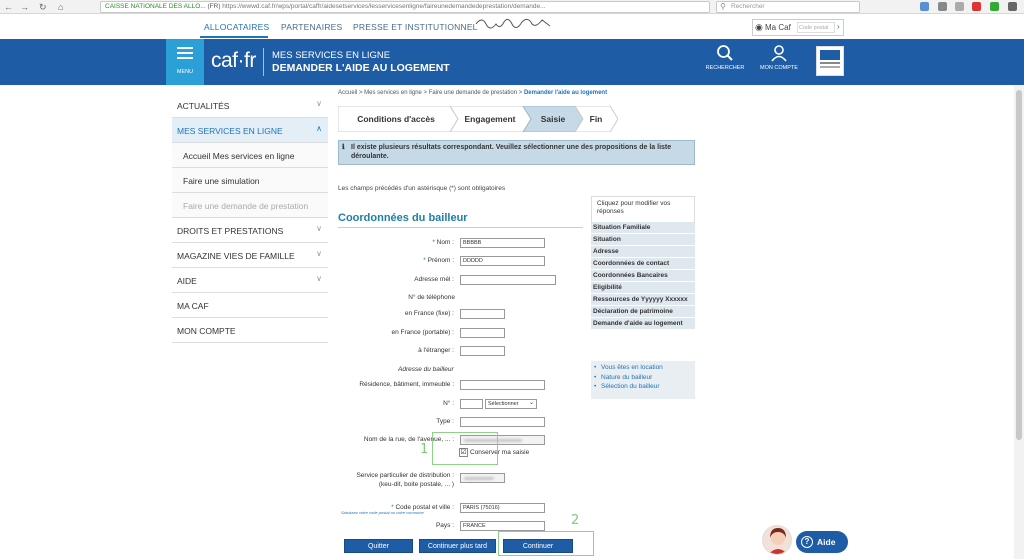  What do you see at coordinates (643, 368) in the screenshot?
I see `summary-subitem: Vous êtes en location` at bounding box center [643, 368].